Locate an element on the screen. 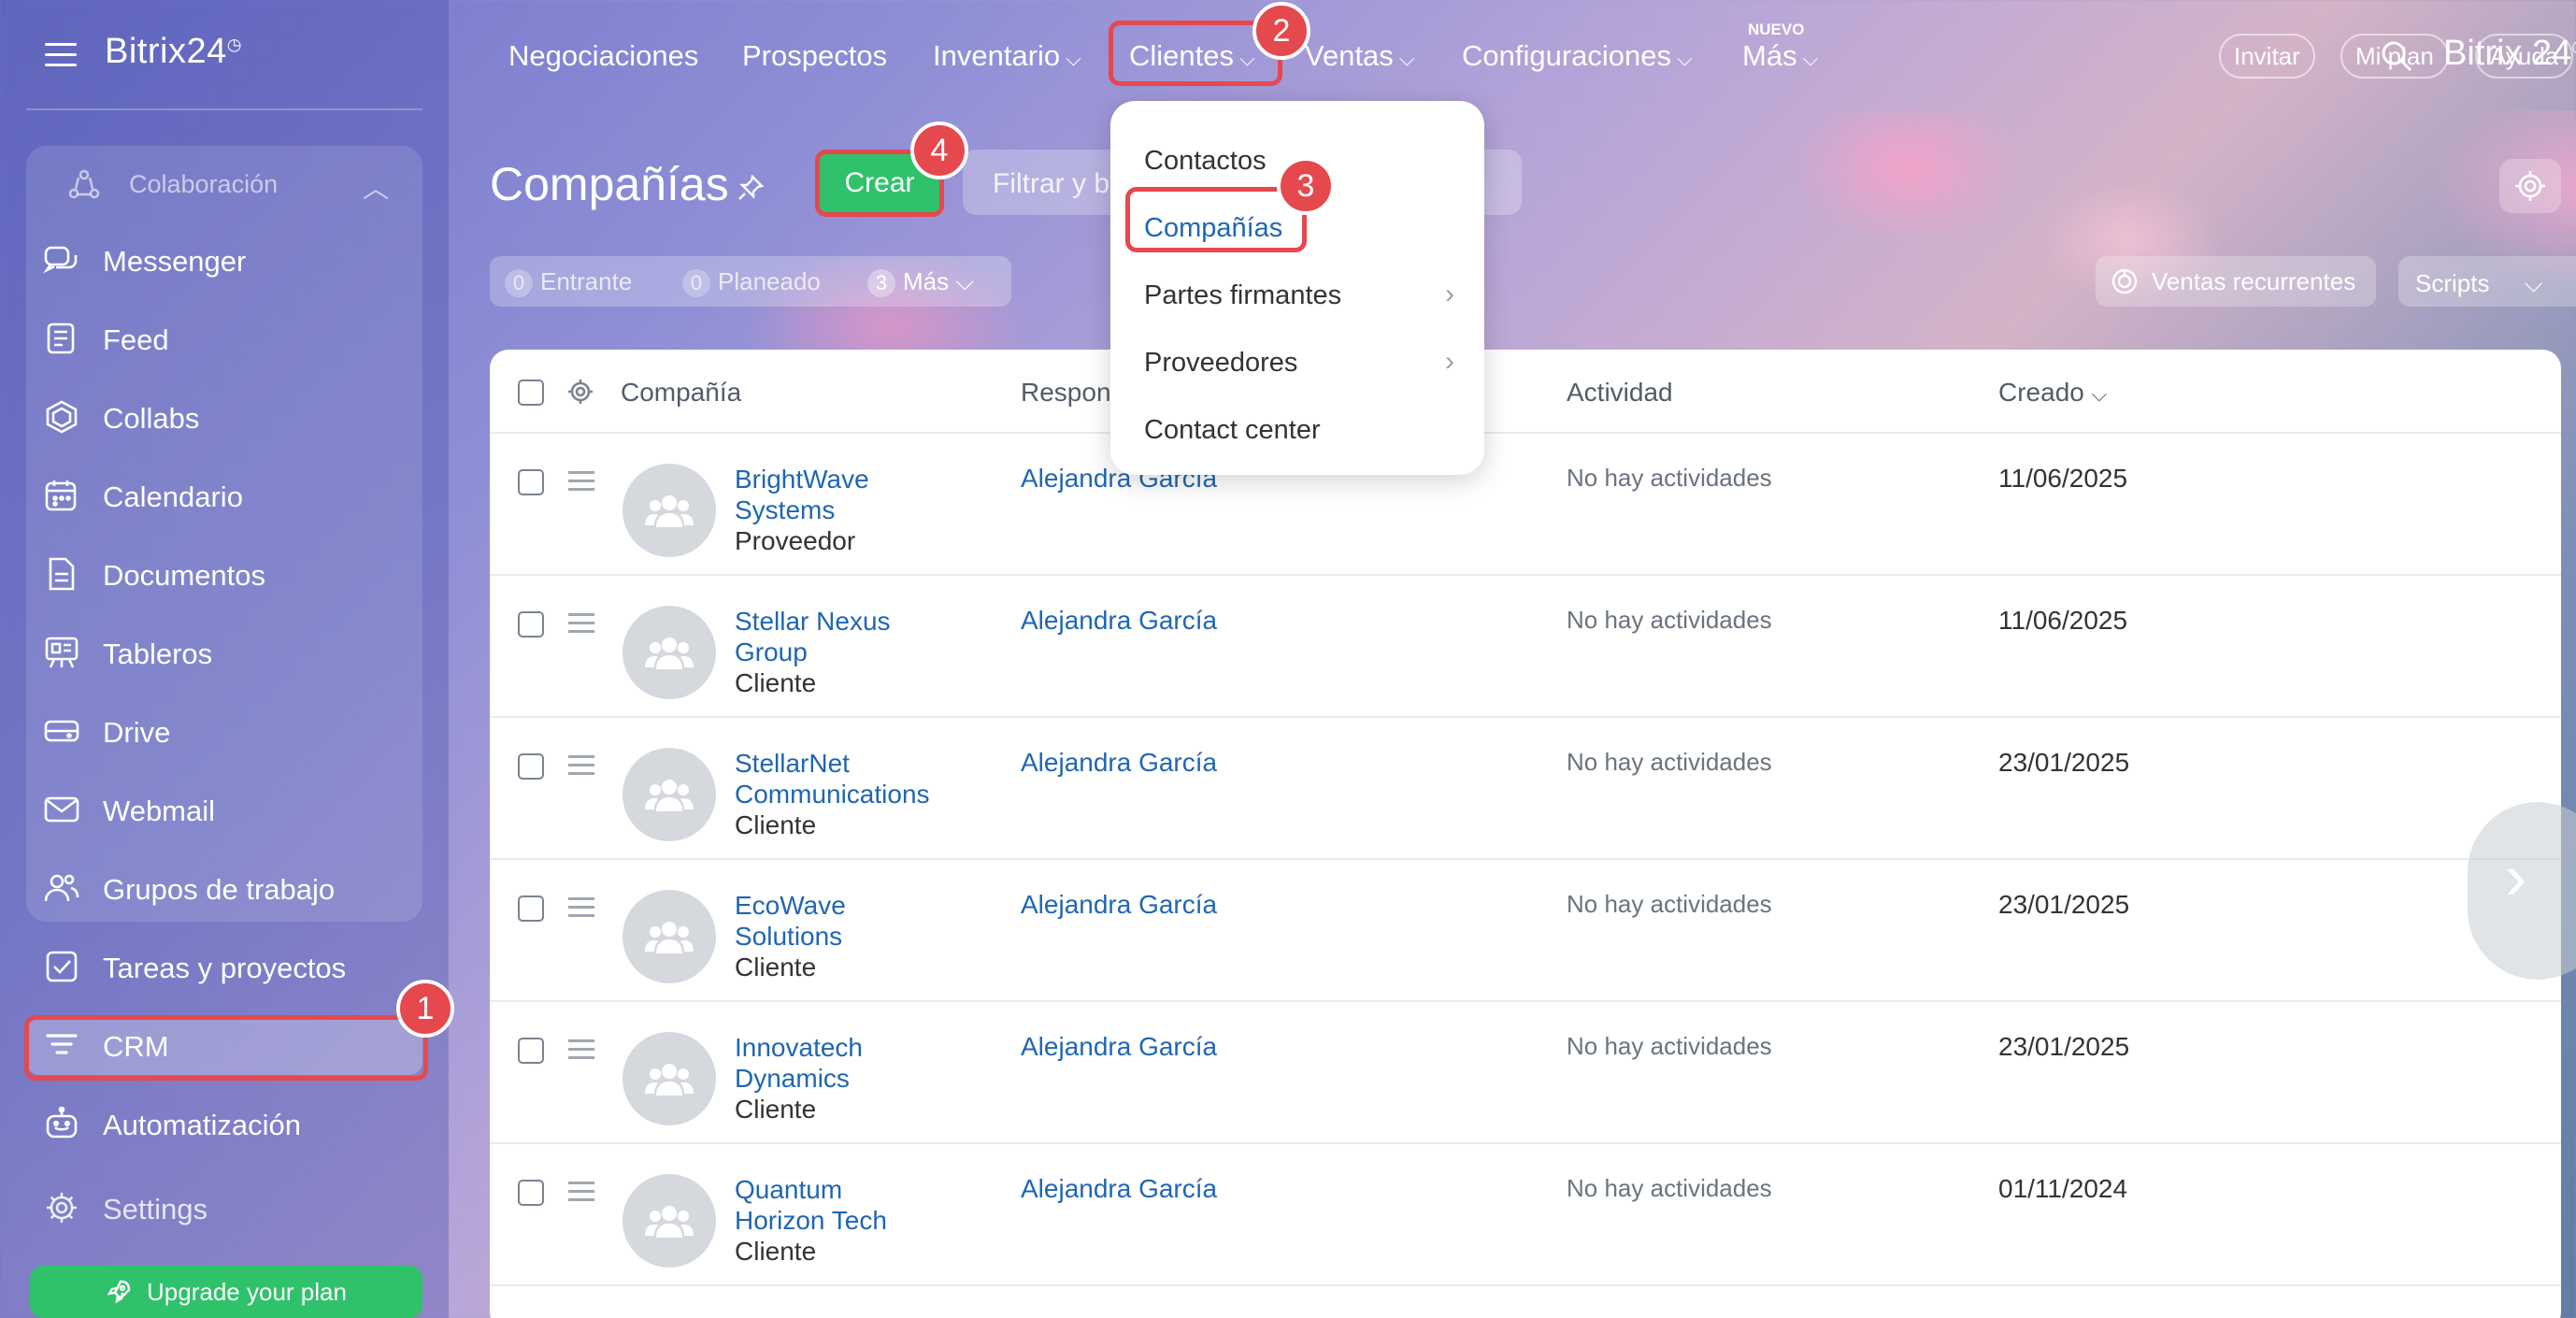 This screenshot has height=1318, width=2576. nav-leads: Prospectos is located at coordinates (814, 56).